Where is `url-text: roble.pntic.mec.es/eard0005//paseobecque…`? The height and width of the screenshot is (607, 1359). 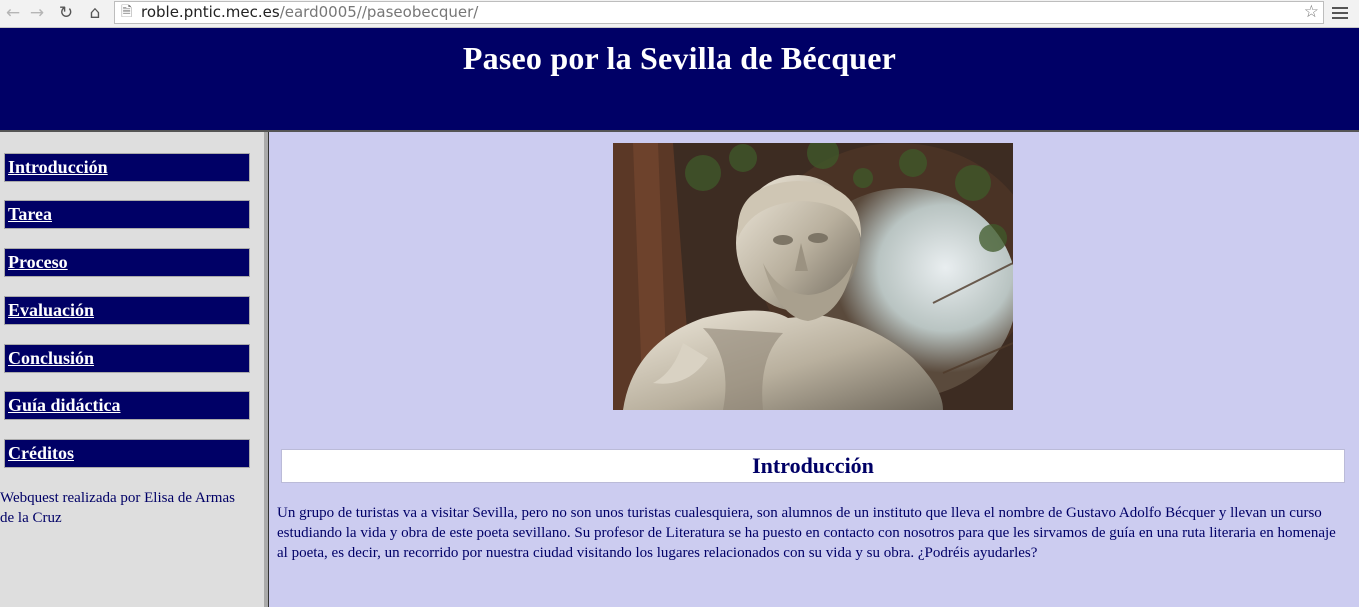
url-text: roble.pntic.mec.es/eard0005//paseobecque… is located at coordinates (310, 12).